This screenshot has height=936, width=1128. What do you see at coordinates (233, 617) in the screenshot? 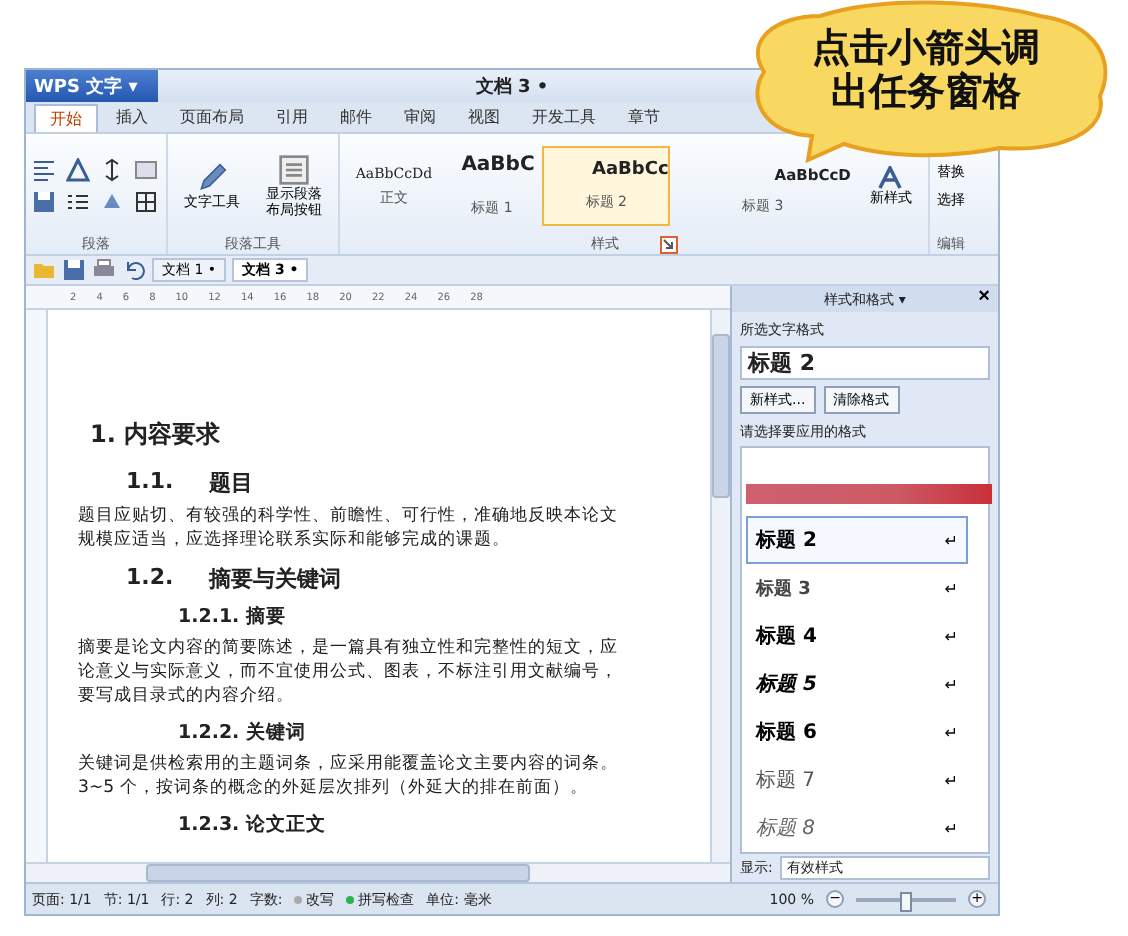
I see `heading: 1.2.1. 摘要` at bounding box center [233, 617].